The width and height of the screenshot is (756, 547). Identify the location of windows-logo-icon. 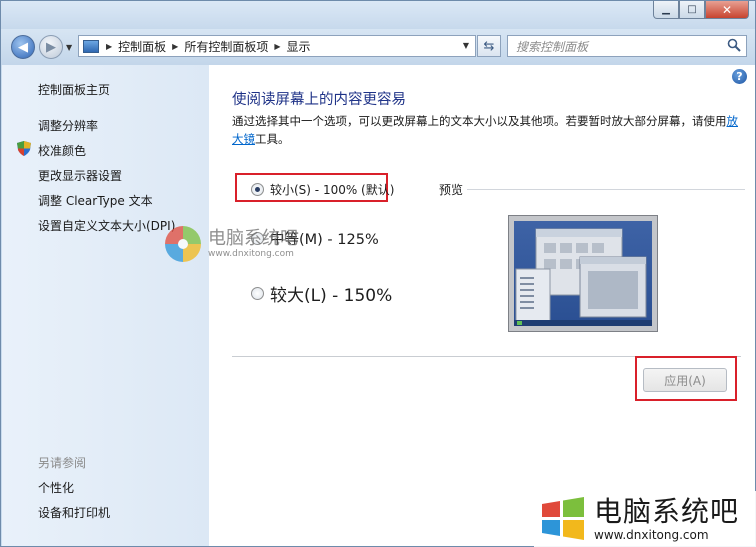
(563, 518).